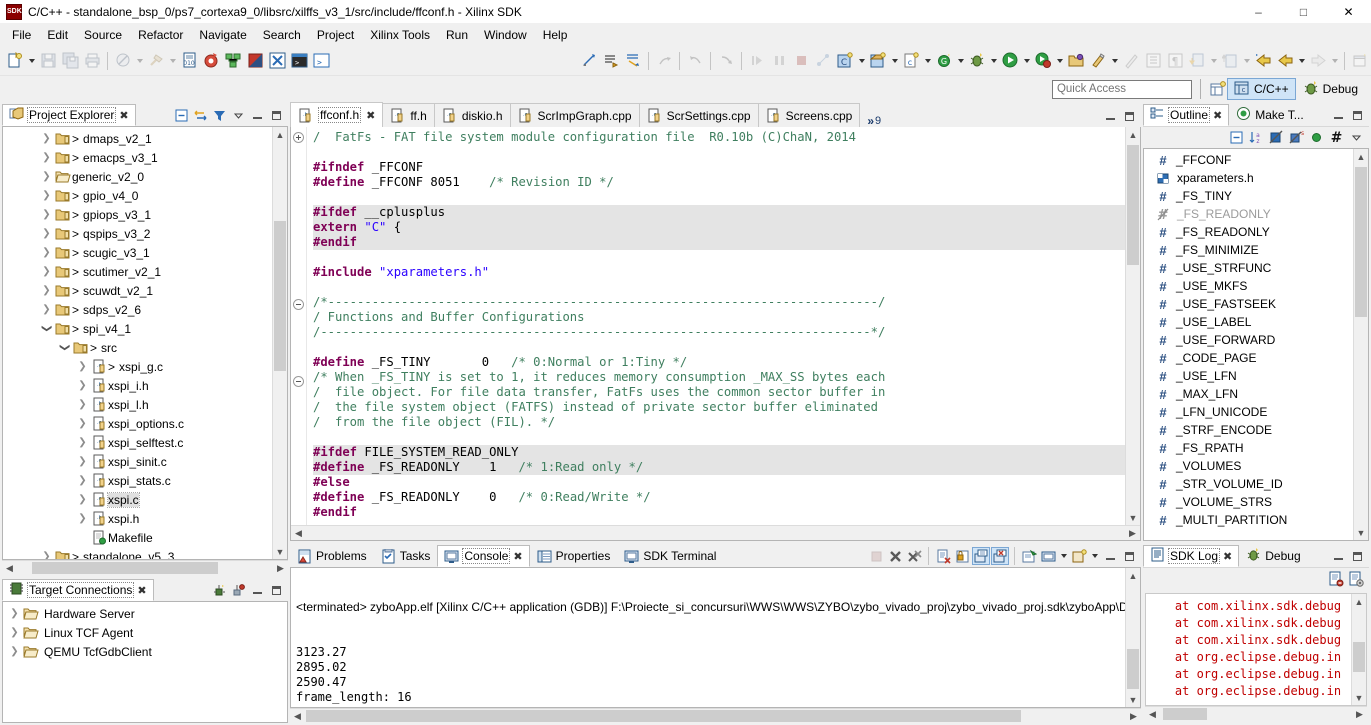 This screenshot has height=725, width=1371. Describe the element at coordinates (1076, 61) in the screenshot. I see `open-folder-icon` at that location.